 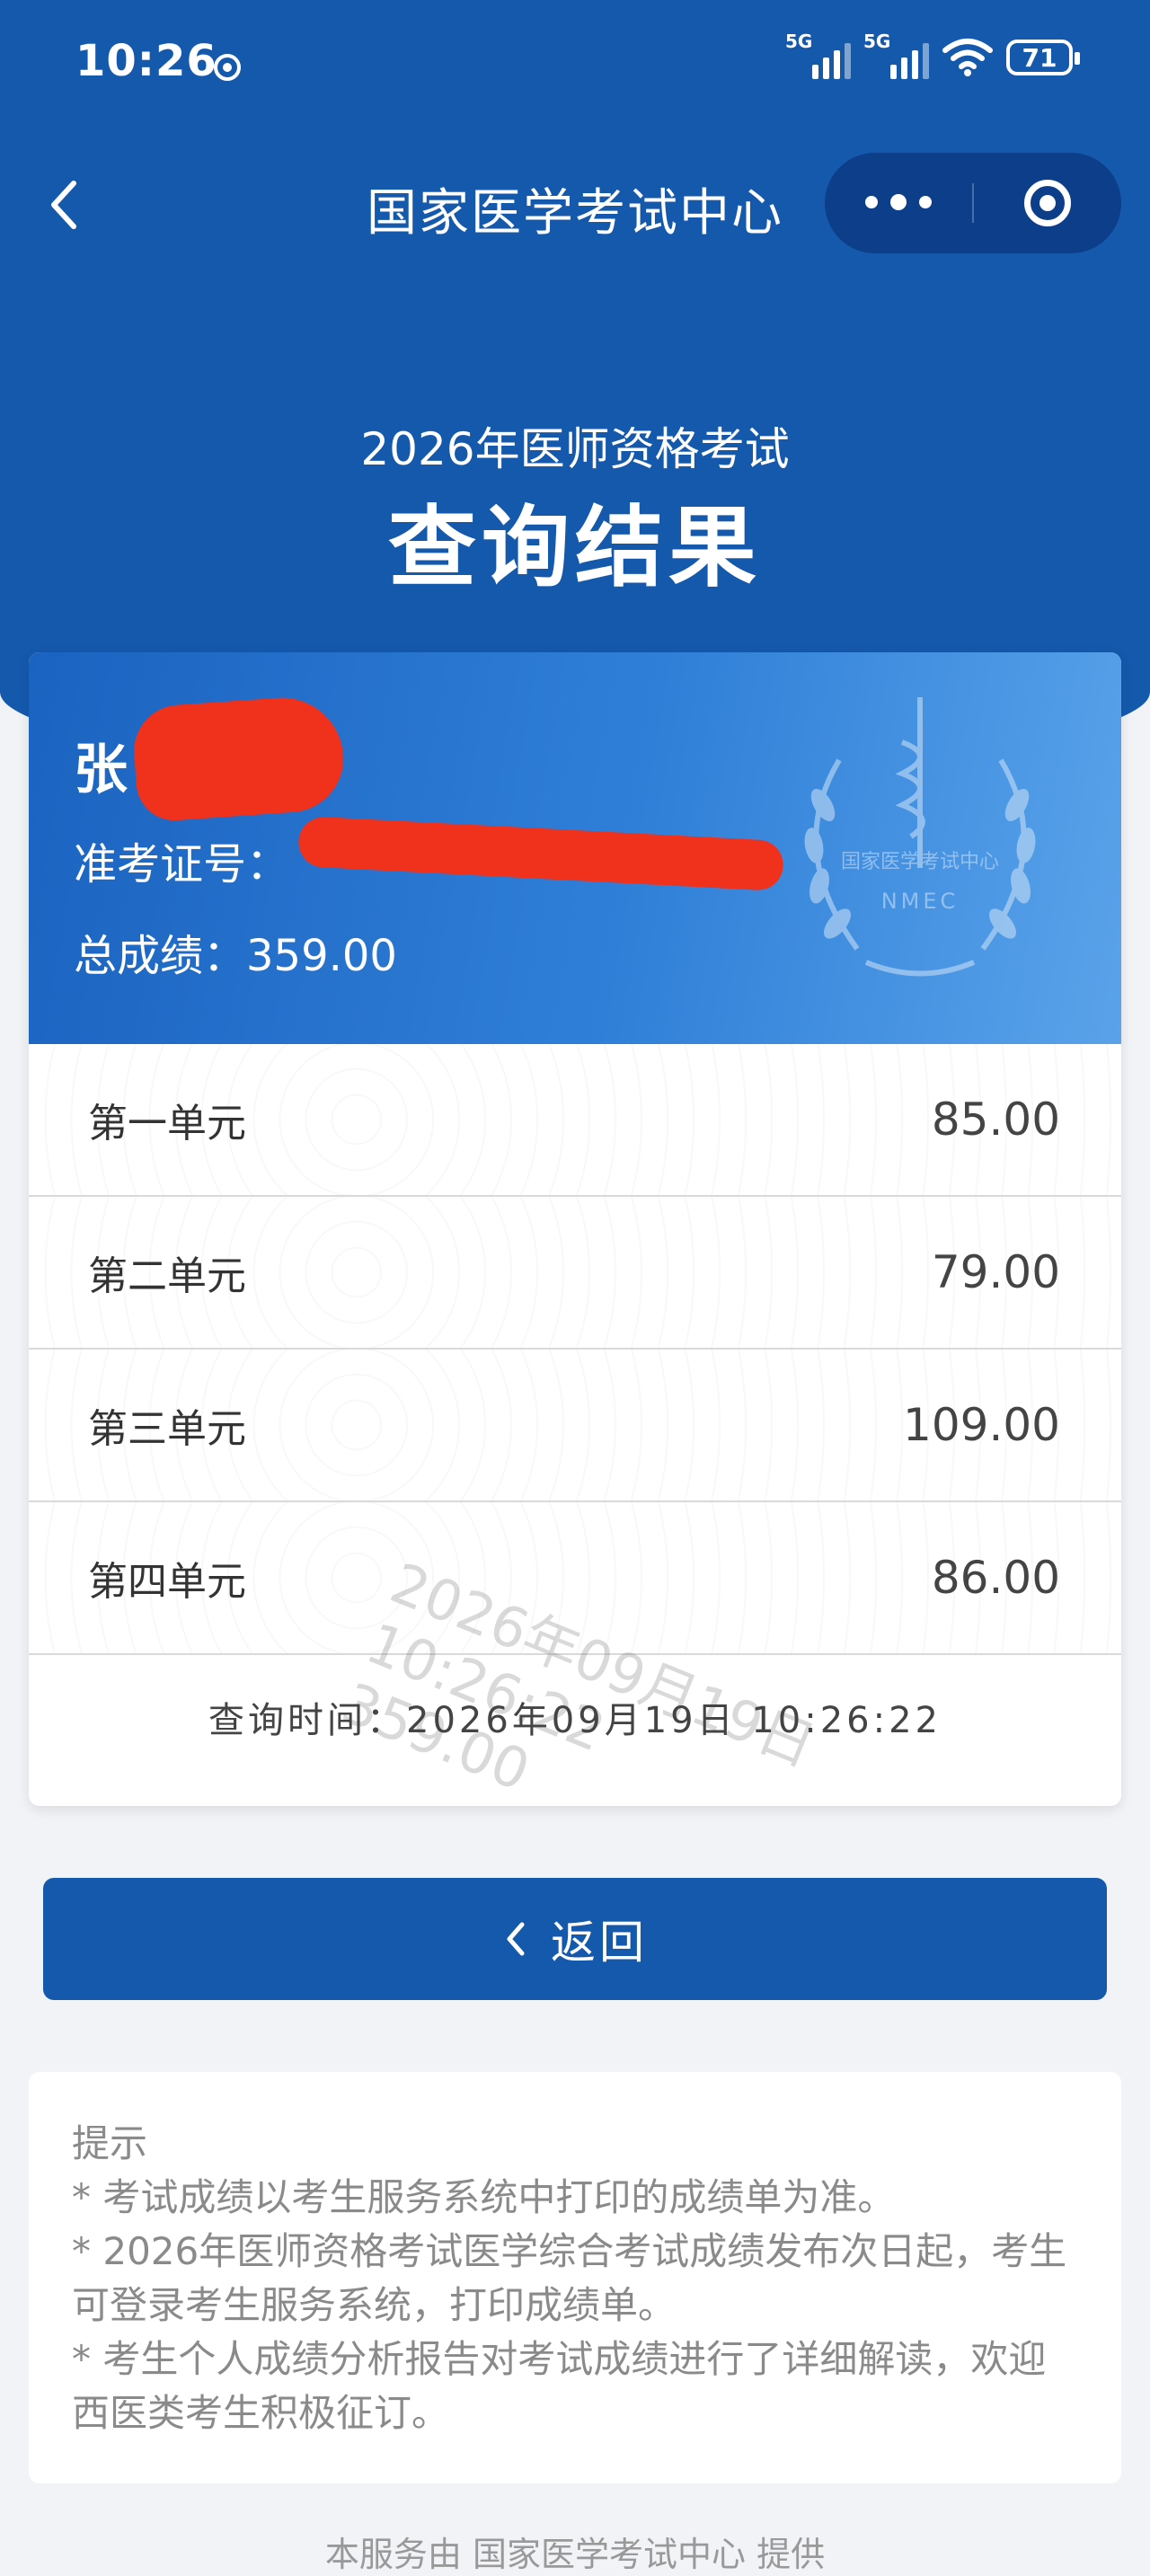 What do you see at coordinates (160, 956) in the screenshot?
I see `total-score-label: 总成绩：` at bounding box center [160, 956].